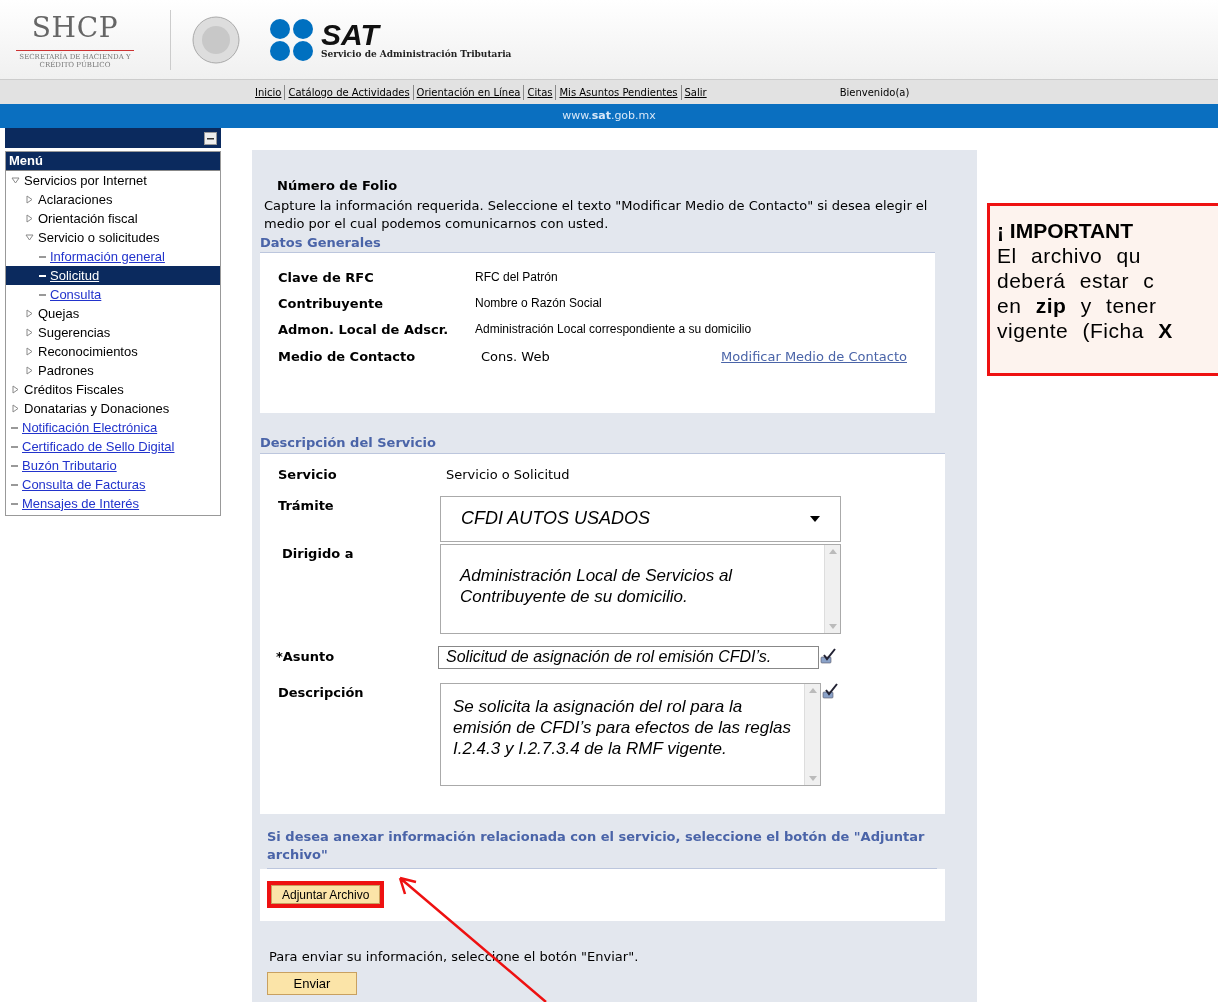 This screenshot has height=1002, width=1218. Describe the element at coordinates (74, 389) in the screenshot. I see `menu-folder: Créditos Fiscales` at that location.